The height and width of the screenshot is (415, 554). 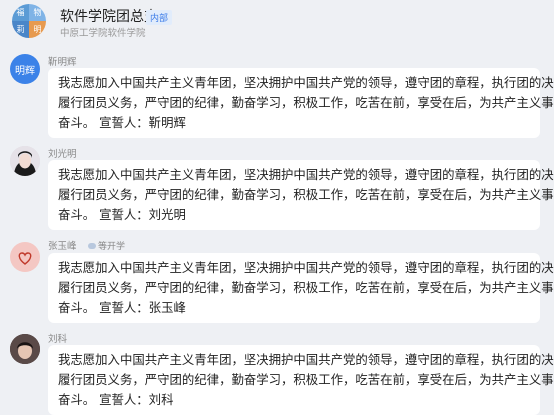 I want to click on avatar: 明辉, so click(x=25, y=69).